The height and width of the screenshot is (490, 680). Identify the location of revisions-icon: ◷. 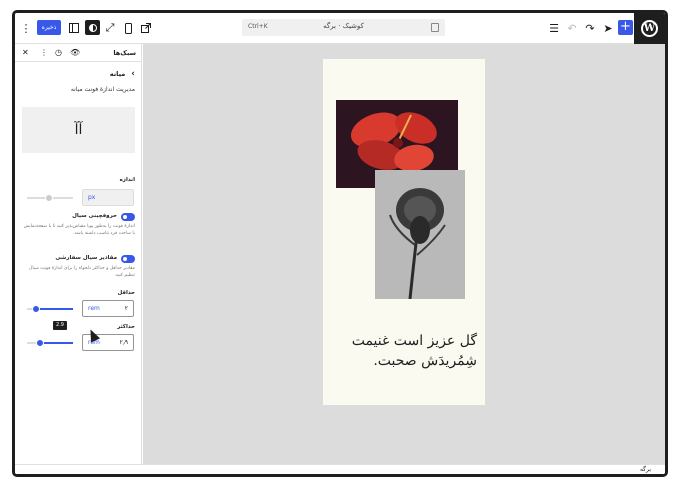
(58, 52).